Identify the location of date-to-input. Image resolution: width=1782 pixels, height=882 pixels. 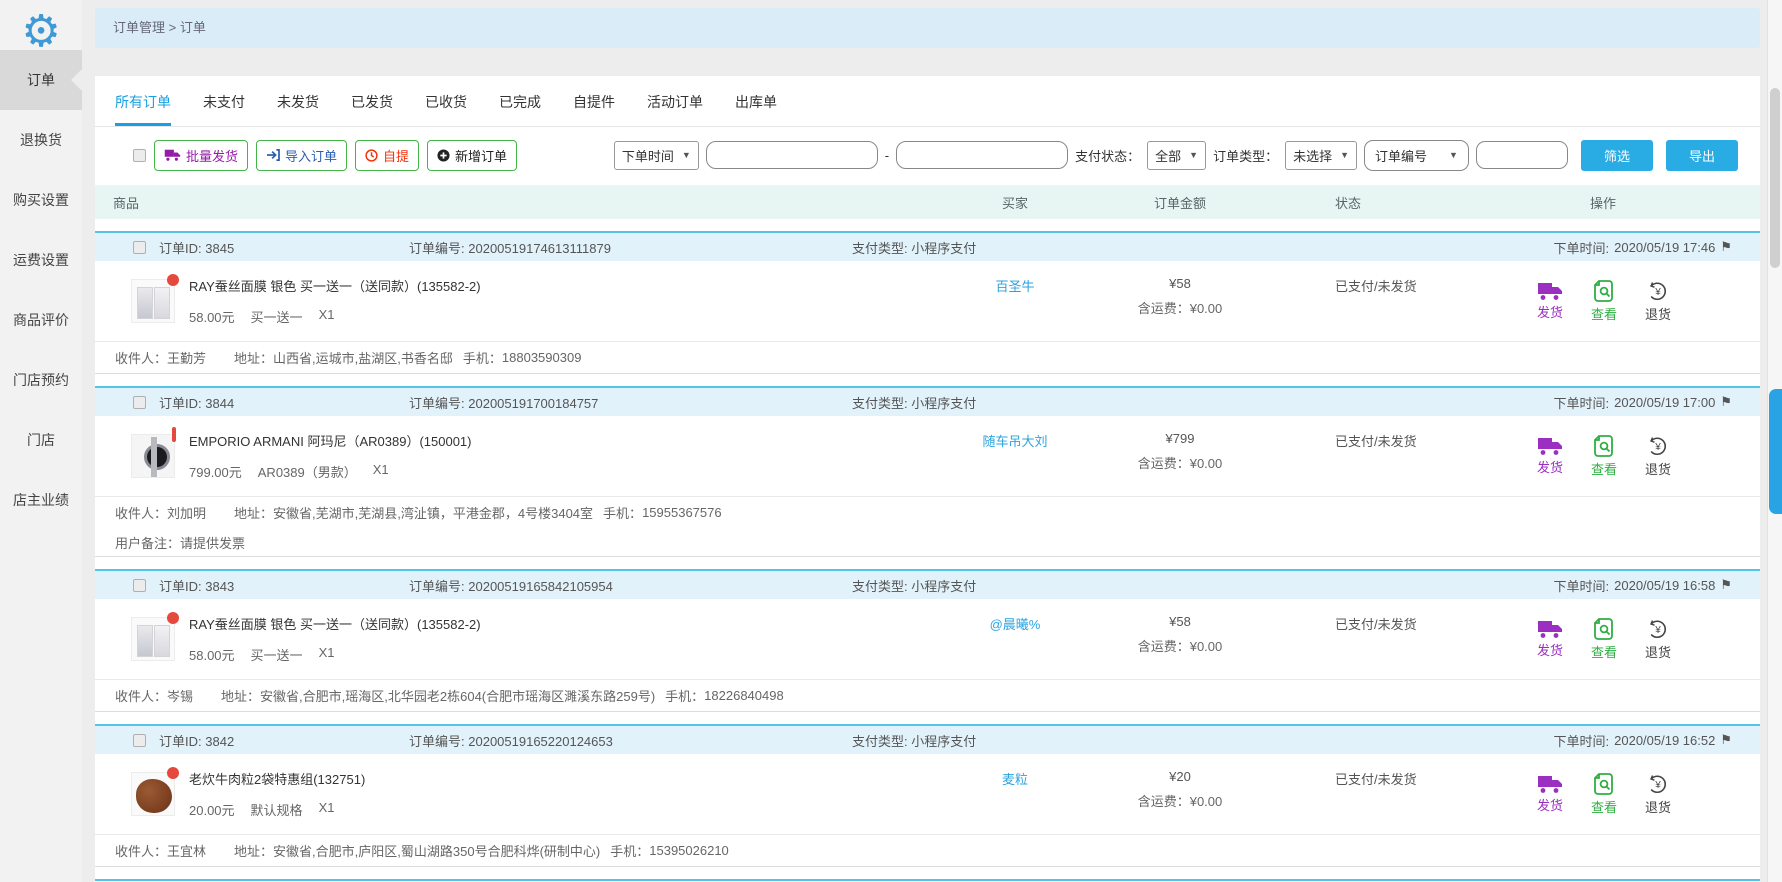
(982, 155).